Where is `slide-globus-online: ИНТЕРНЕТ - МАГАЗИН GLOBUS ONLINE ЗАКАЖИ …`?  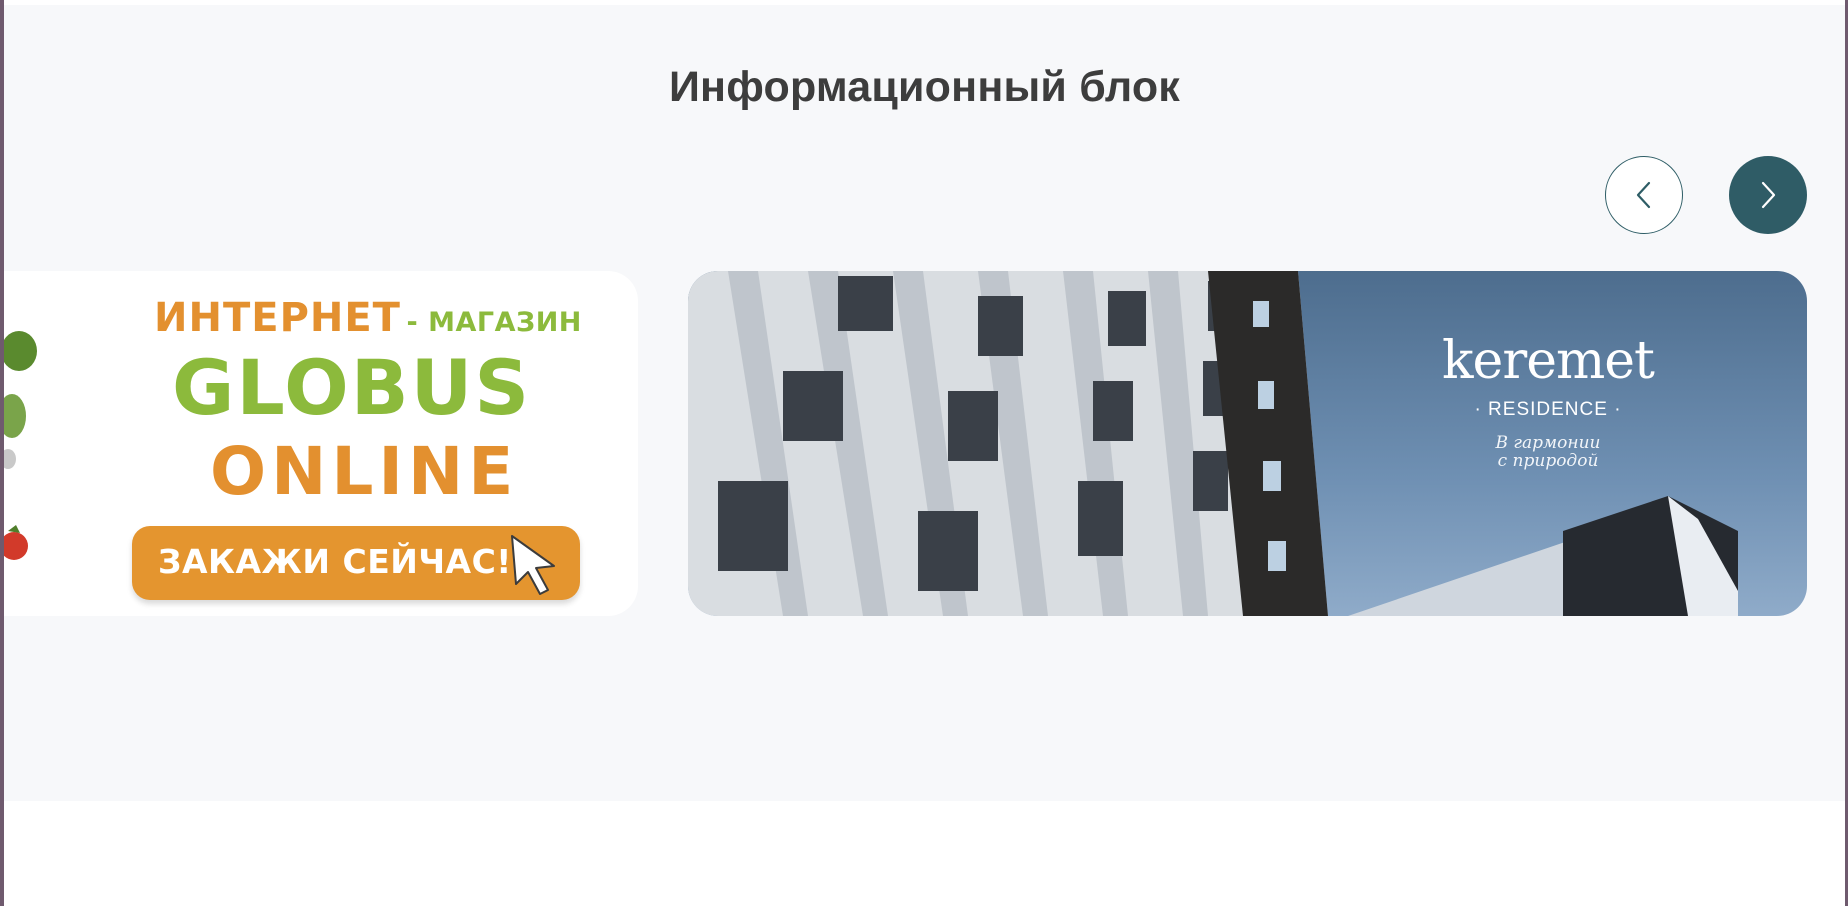 slide-globus-online: ИНТЕРНЕТ - МАГАЗИН GLOBUS ONLINE ЗАКАЖИ … is located at coordinates (321, 443).